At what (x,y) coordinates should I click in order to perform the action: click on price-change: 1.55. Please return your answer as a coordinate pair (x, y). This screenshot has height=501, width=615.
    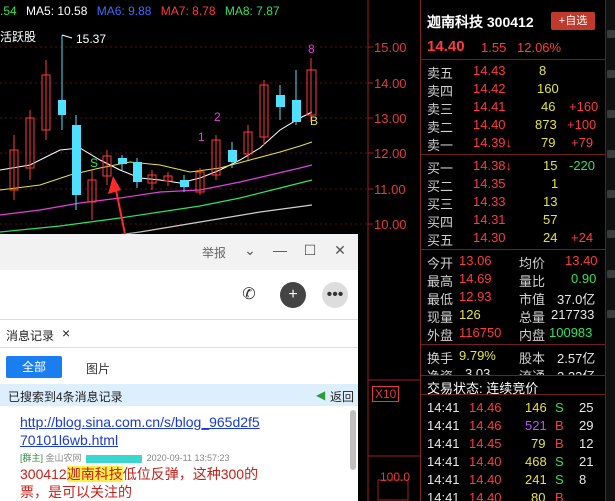
    Looking at the image, I should click on (494, 47).